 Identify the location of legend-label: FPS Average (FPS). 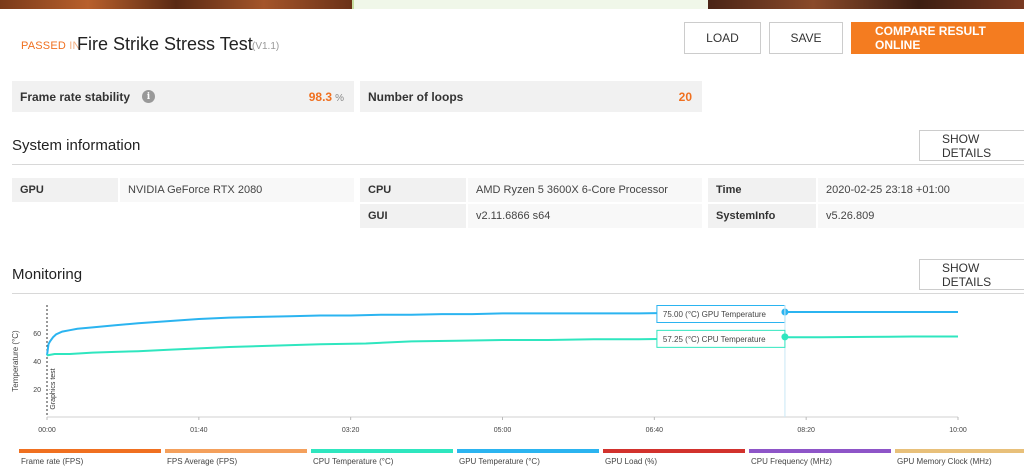
(202, 461).